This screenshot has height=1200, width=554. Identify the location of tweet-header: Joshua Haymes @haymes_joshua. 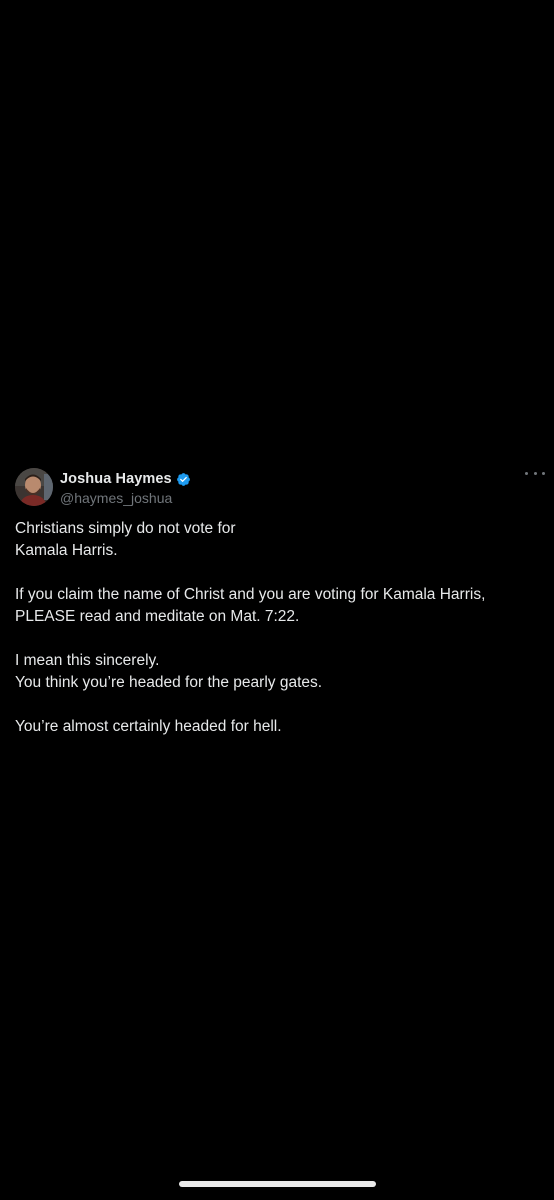
(280, 488).